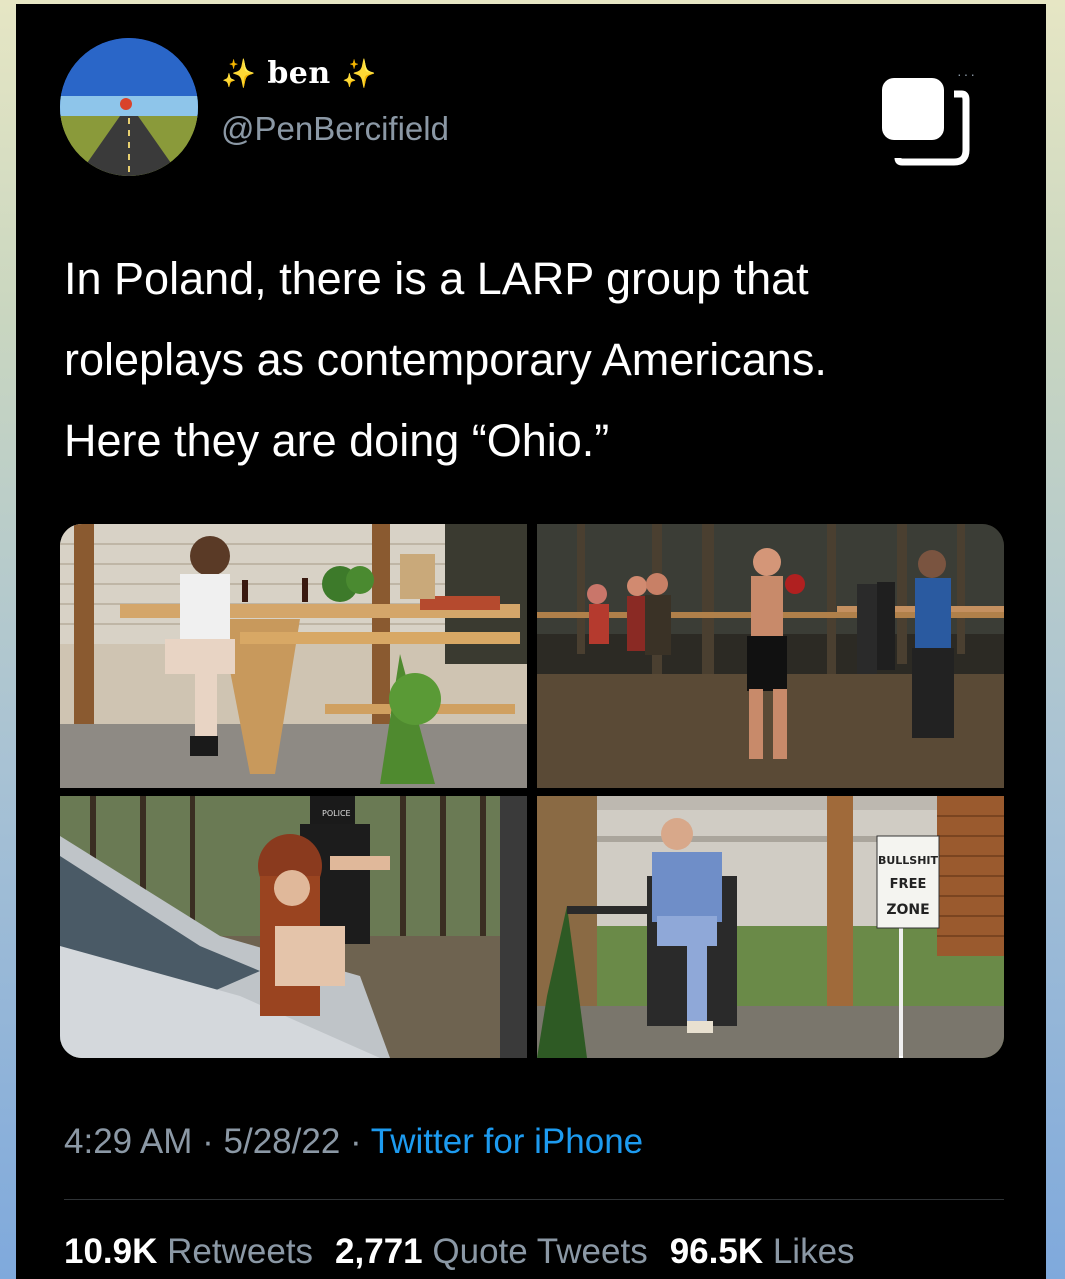 The height and width of the screenshot is (1279, 1065). Describe the element at coordinates (337, 440) in the screenshot. I see `tweet-text-line: Here they are doing “Ohio.”` at that location.